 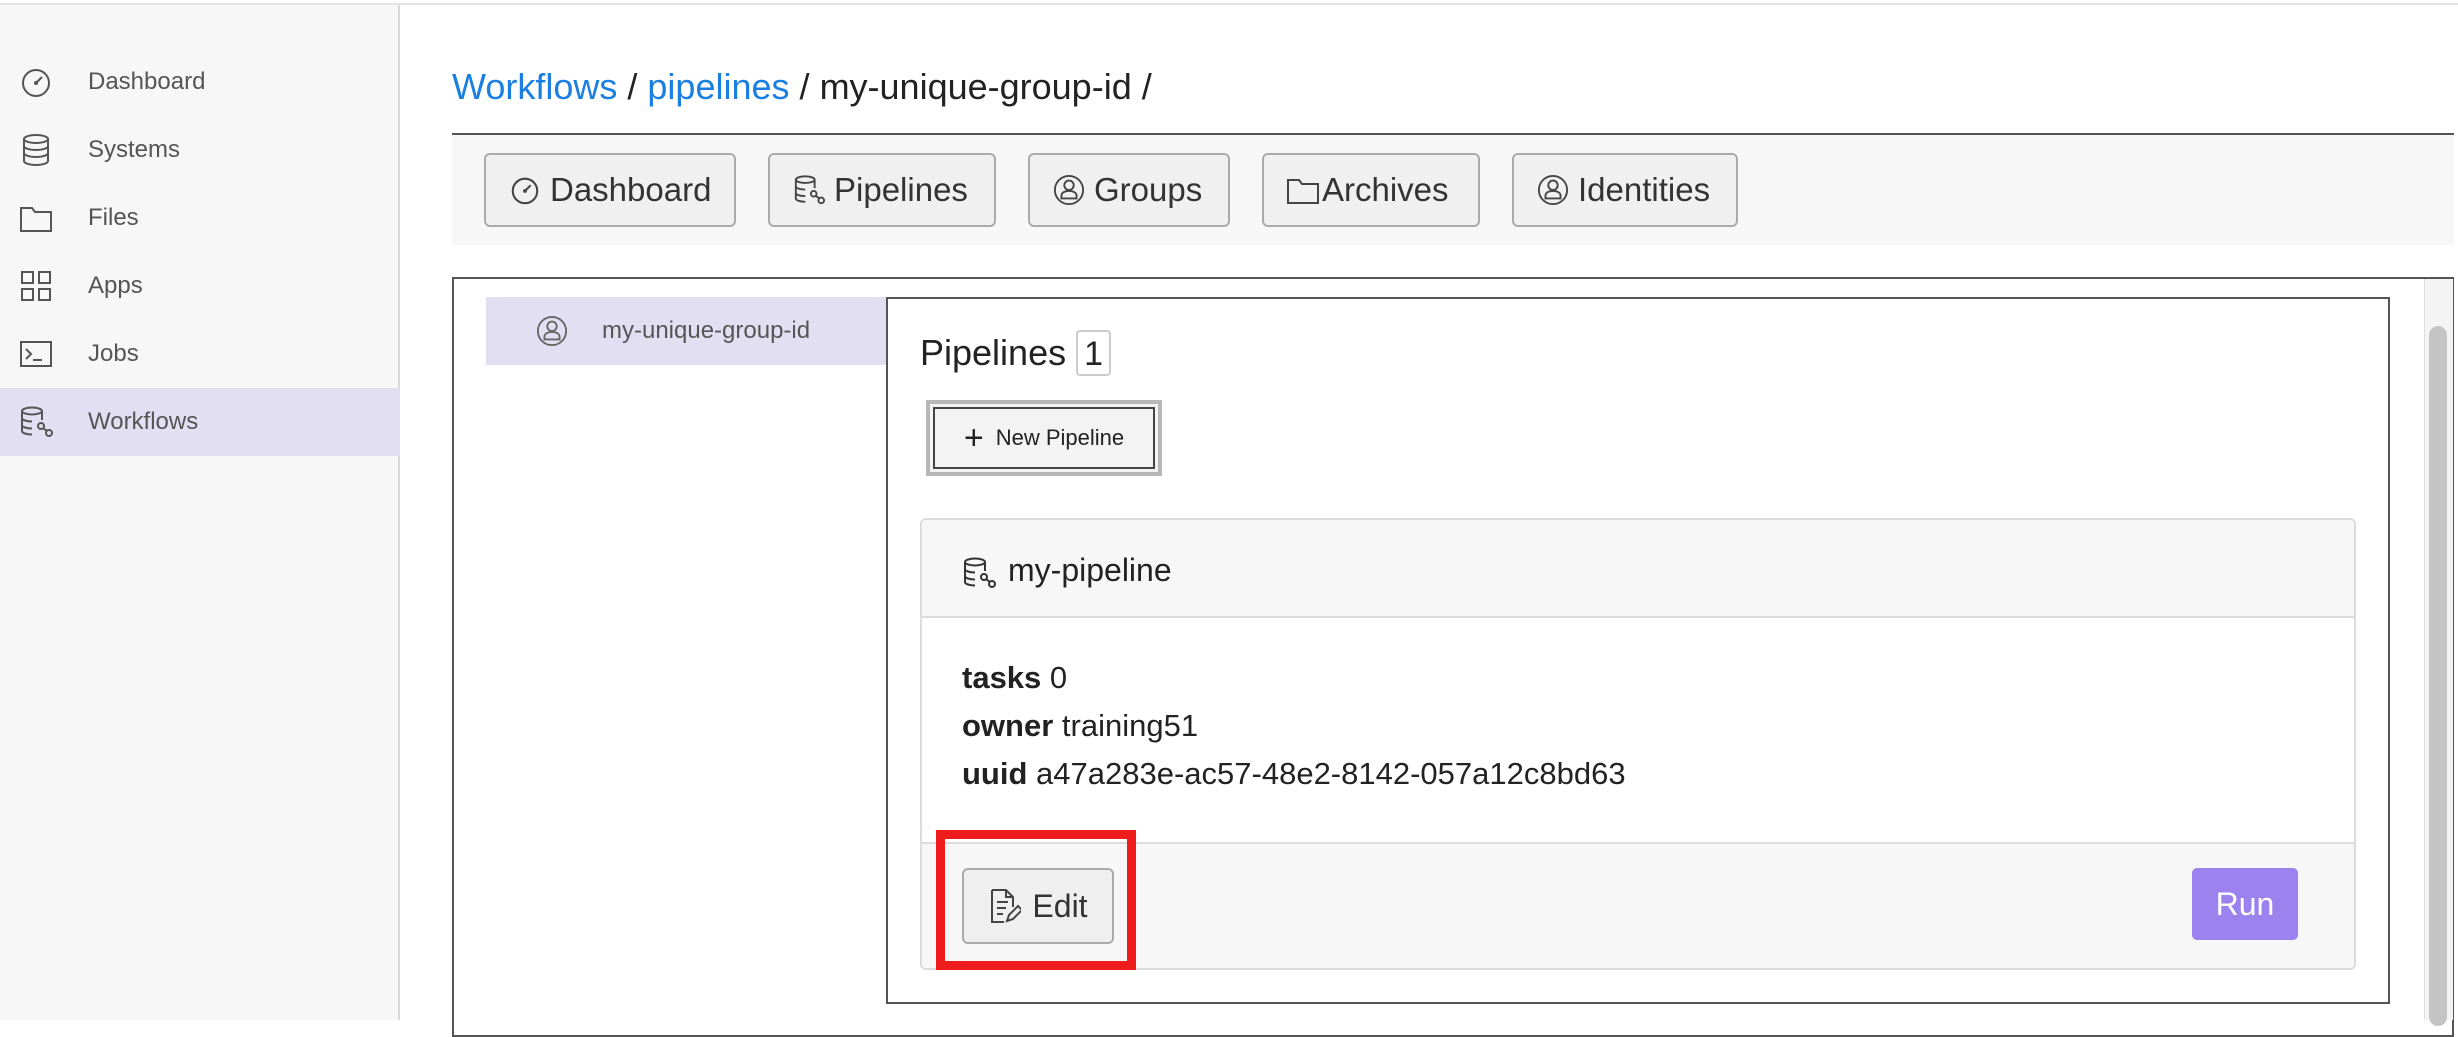 What do you see at coordinates (706, 330) in the screenshot?
I see `group-list-item-label: my-unique-group-id` at bounding box center [706, 330].